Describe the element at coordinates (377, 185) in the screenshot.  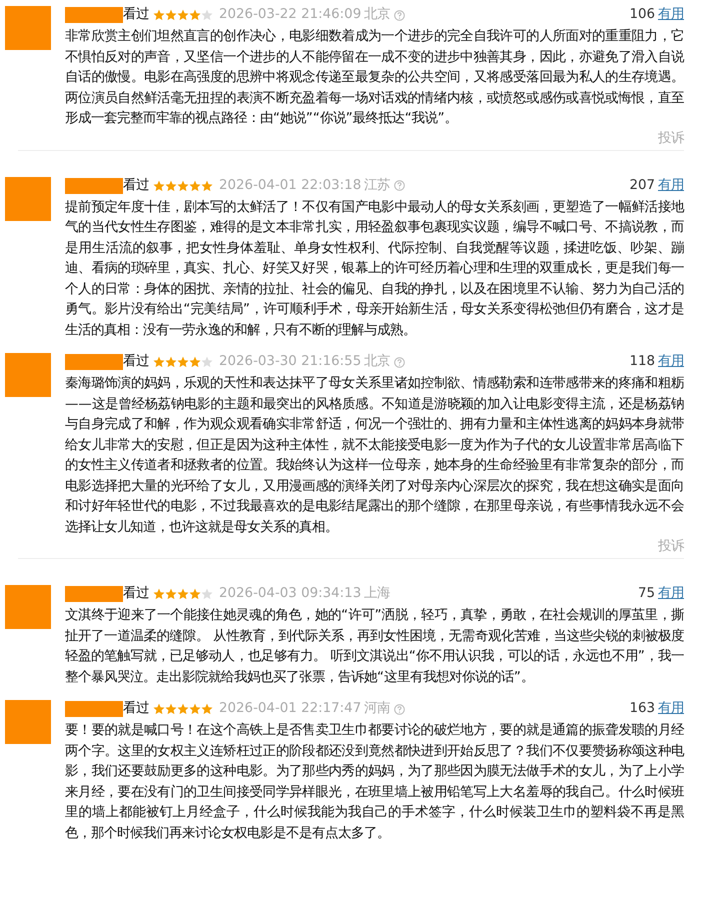
I see `review-location: 江苏` at that location.